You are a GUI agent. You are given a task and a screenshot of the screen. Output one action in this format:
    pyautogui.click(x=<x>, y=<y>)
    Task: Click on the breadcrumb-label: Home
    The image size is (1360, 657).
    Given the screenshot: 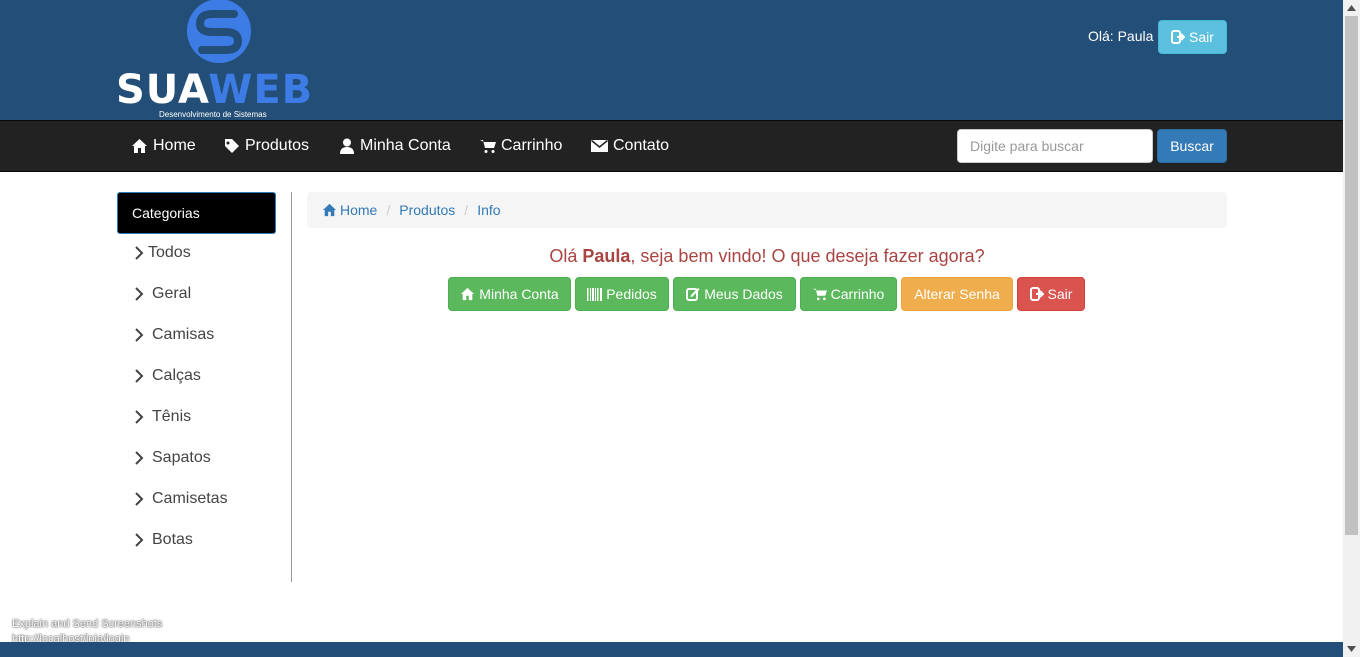 What is the action you would take?
    pyautogui.click(x=359, y=210)
    